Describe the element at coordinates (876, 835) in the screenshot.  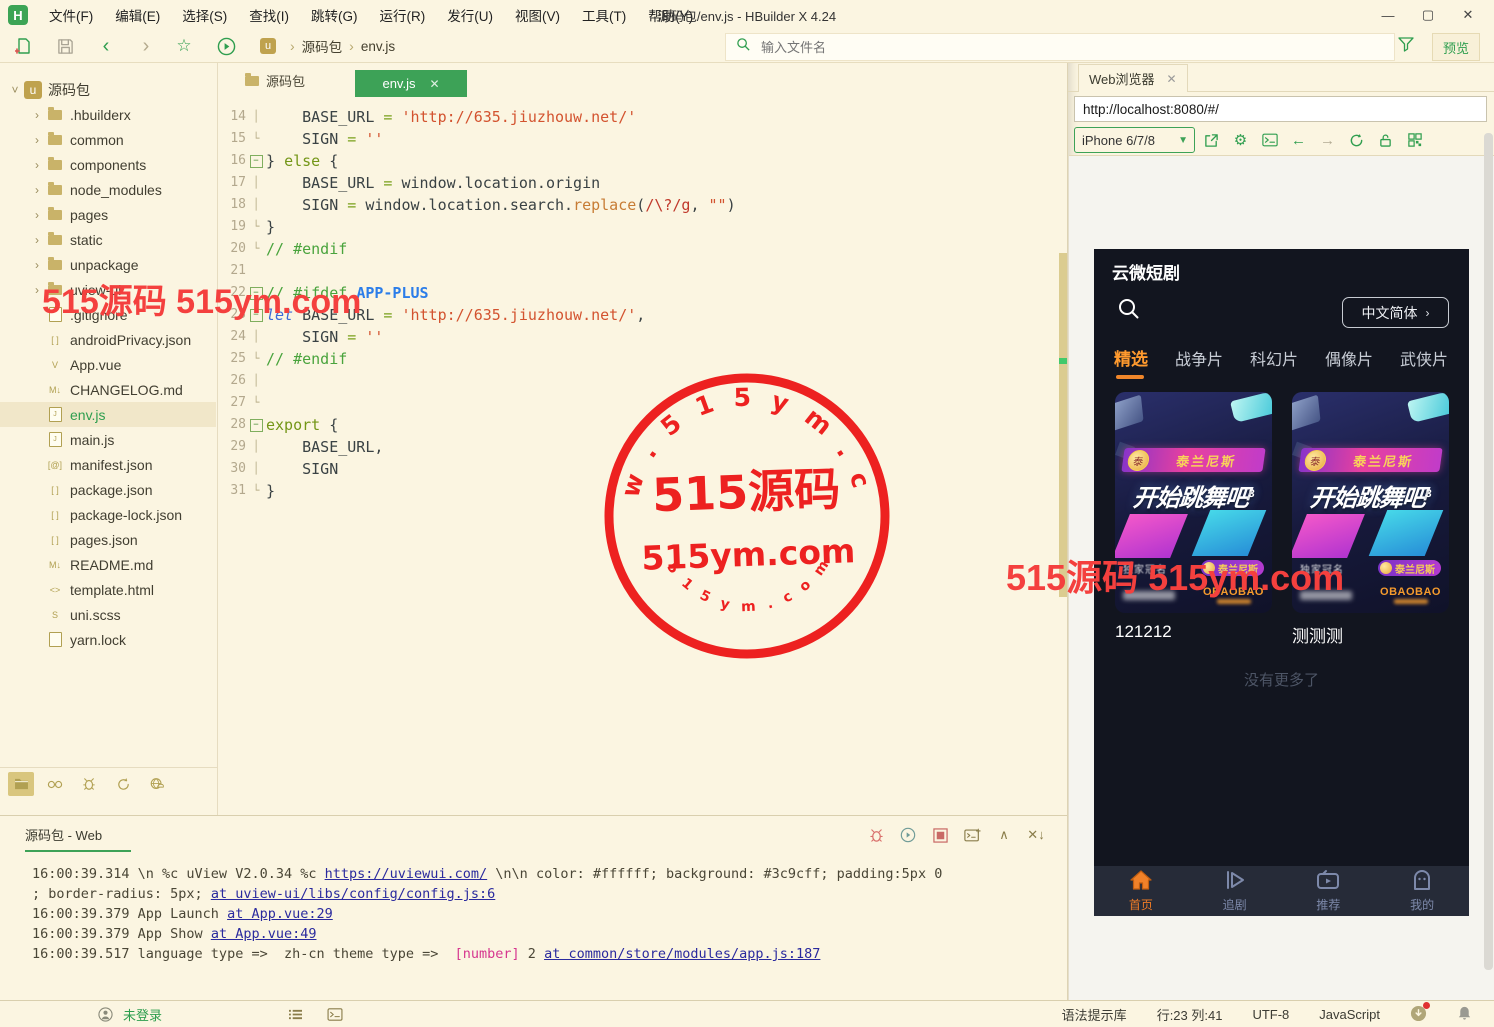
I see `debug-bug-icon` at that location.